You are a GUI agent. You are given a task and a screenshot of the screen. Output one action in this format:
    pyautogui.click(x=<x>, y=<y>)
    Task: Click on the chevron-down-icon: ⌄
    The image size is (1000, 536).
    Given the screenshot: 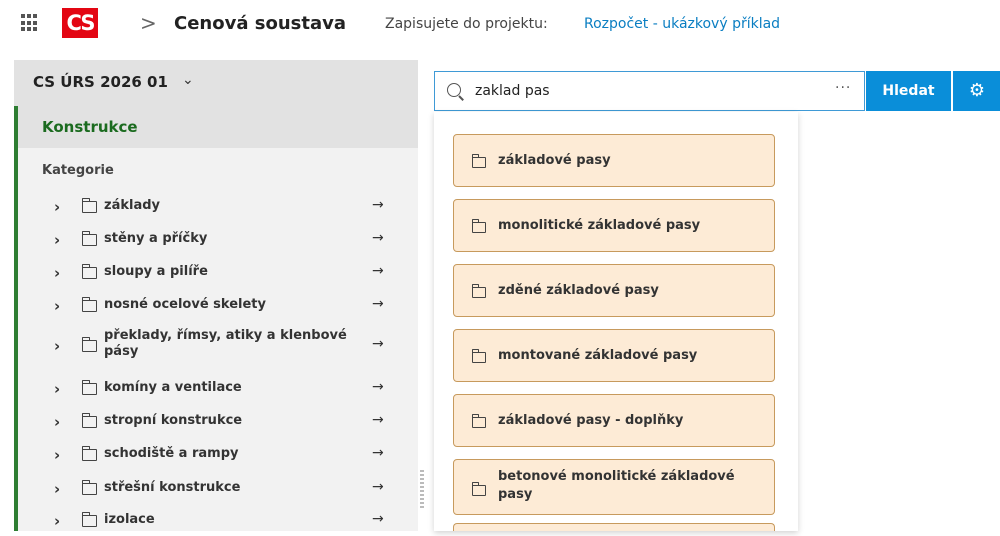 What is the action you would take?
    pyautogui.click(x=188, y=80)
    